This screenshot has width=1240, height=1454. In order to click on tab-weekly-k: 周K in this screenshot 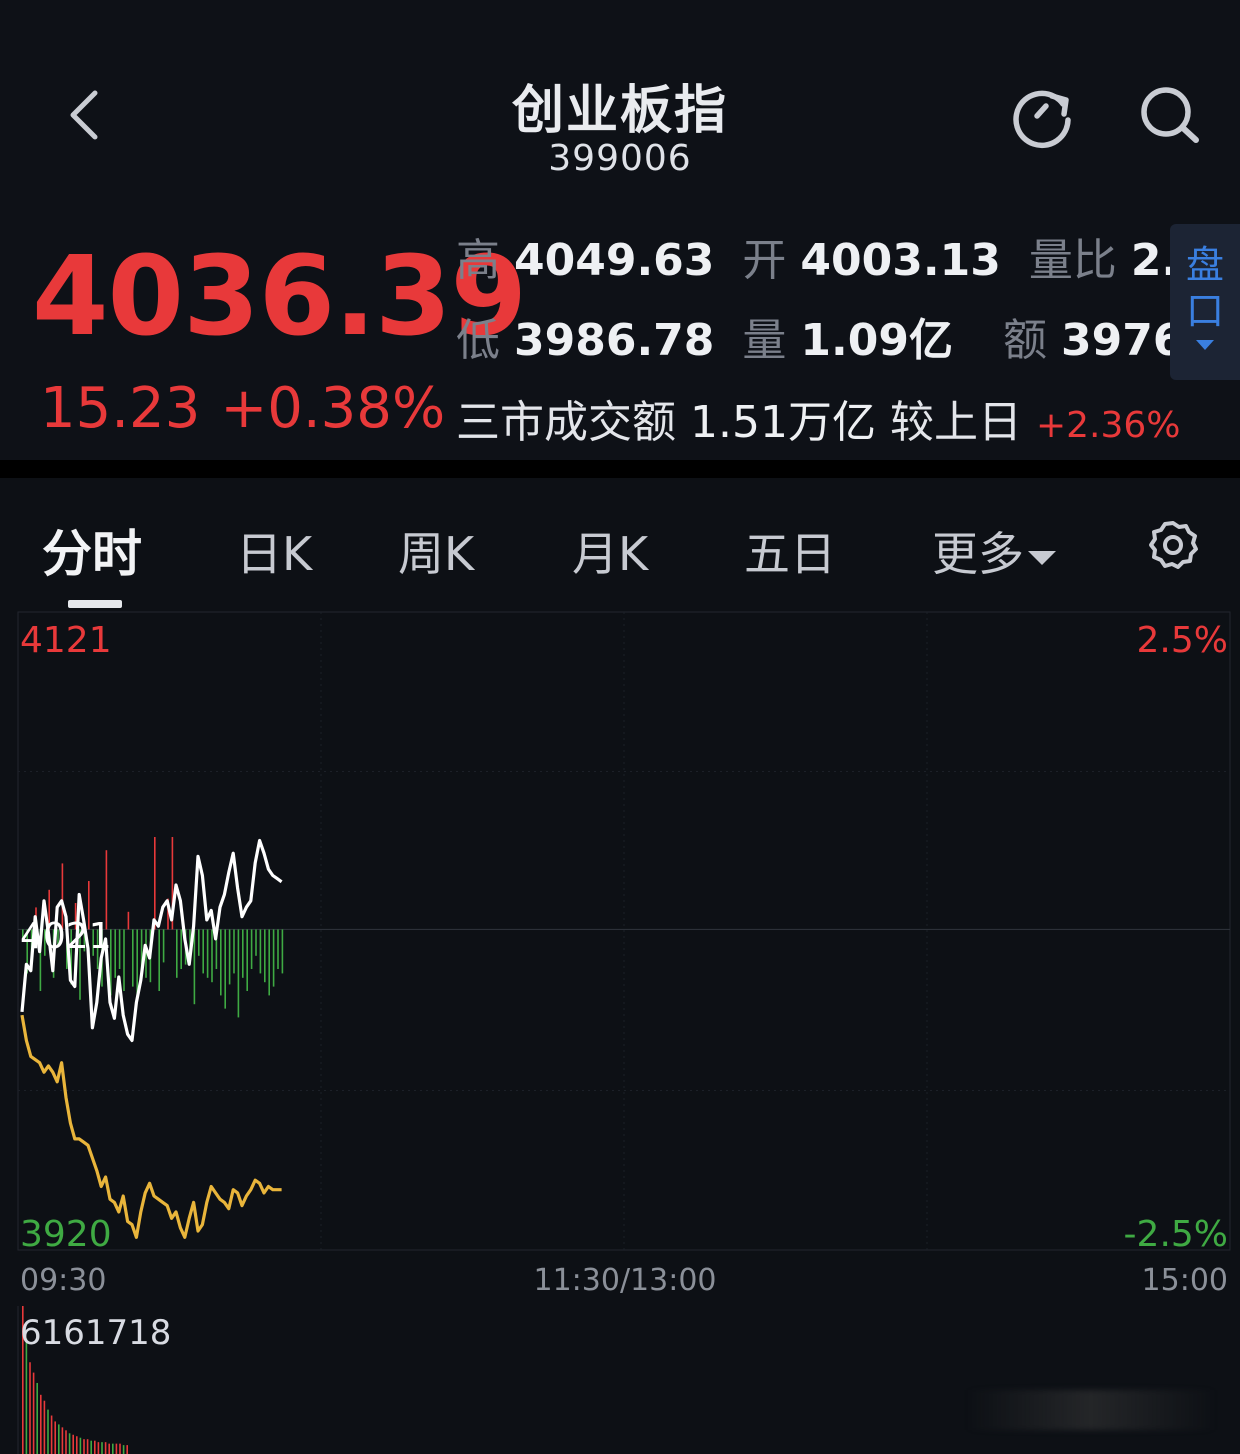, I will do `click(436, 551)`.